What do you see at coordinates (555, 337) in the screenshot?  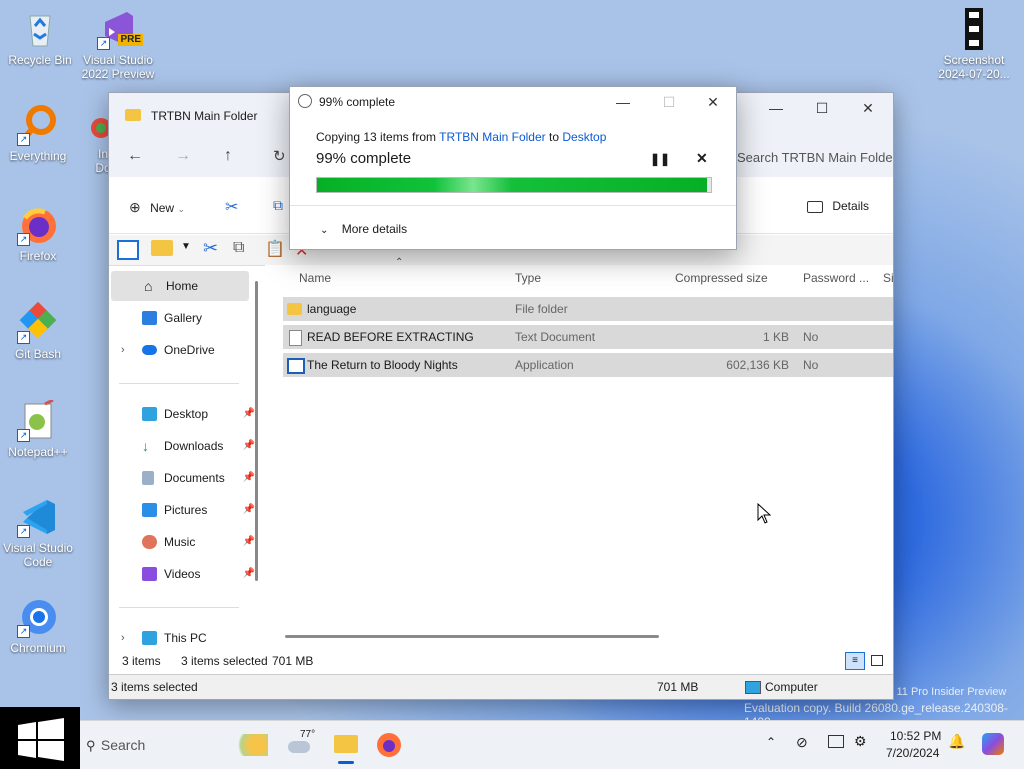 I see `row-type: Text Document` at bounding box center [555, 337].